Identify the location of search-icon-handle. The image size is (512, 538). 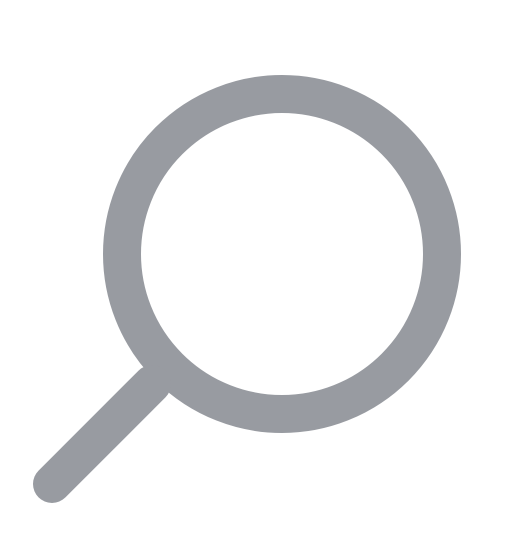
(102, 434).